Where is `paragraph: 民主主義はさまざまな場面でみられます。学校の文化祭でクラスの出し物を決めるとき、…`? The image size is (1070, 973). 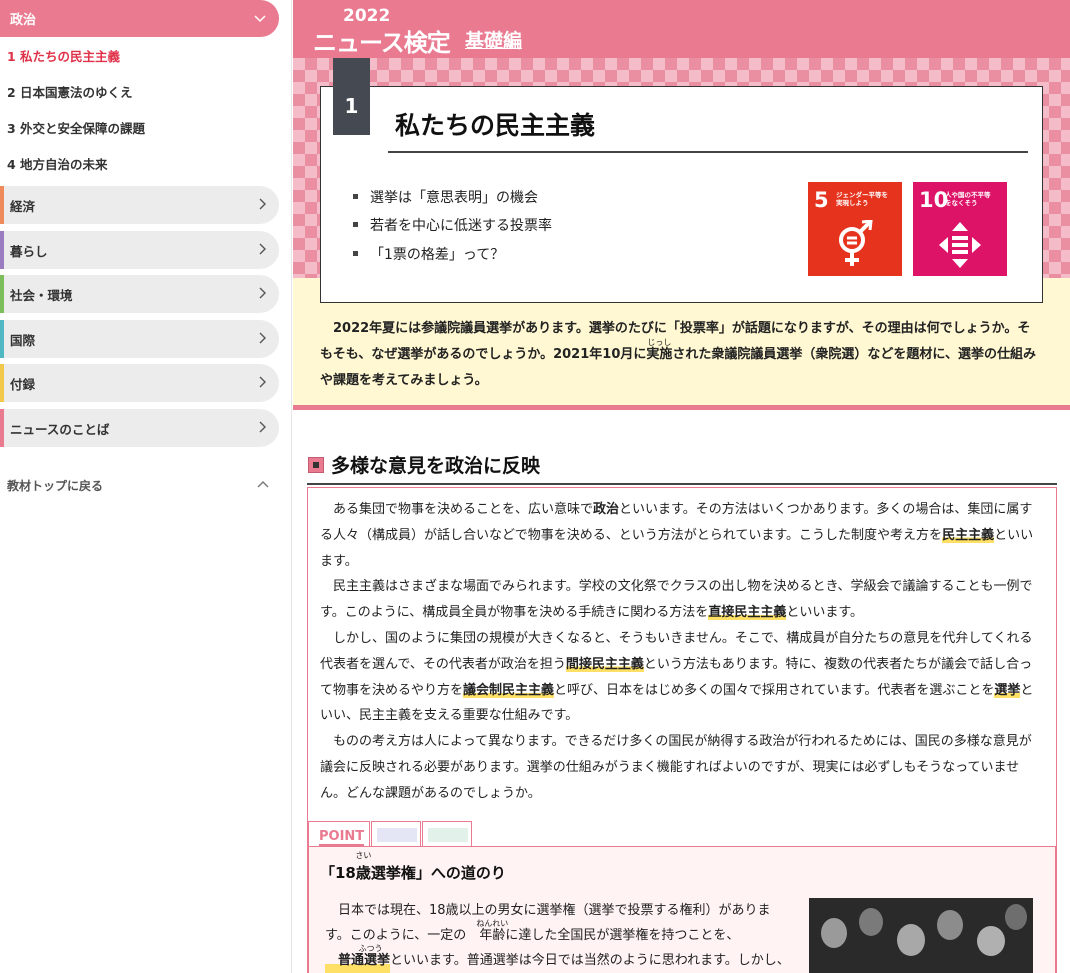 paragraph: 民主主義はさまざまな場面でみられます。学校の文化祭でクラスの出し物を決めるとき、… is located at coordinates (678, 600).